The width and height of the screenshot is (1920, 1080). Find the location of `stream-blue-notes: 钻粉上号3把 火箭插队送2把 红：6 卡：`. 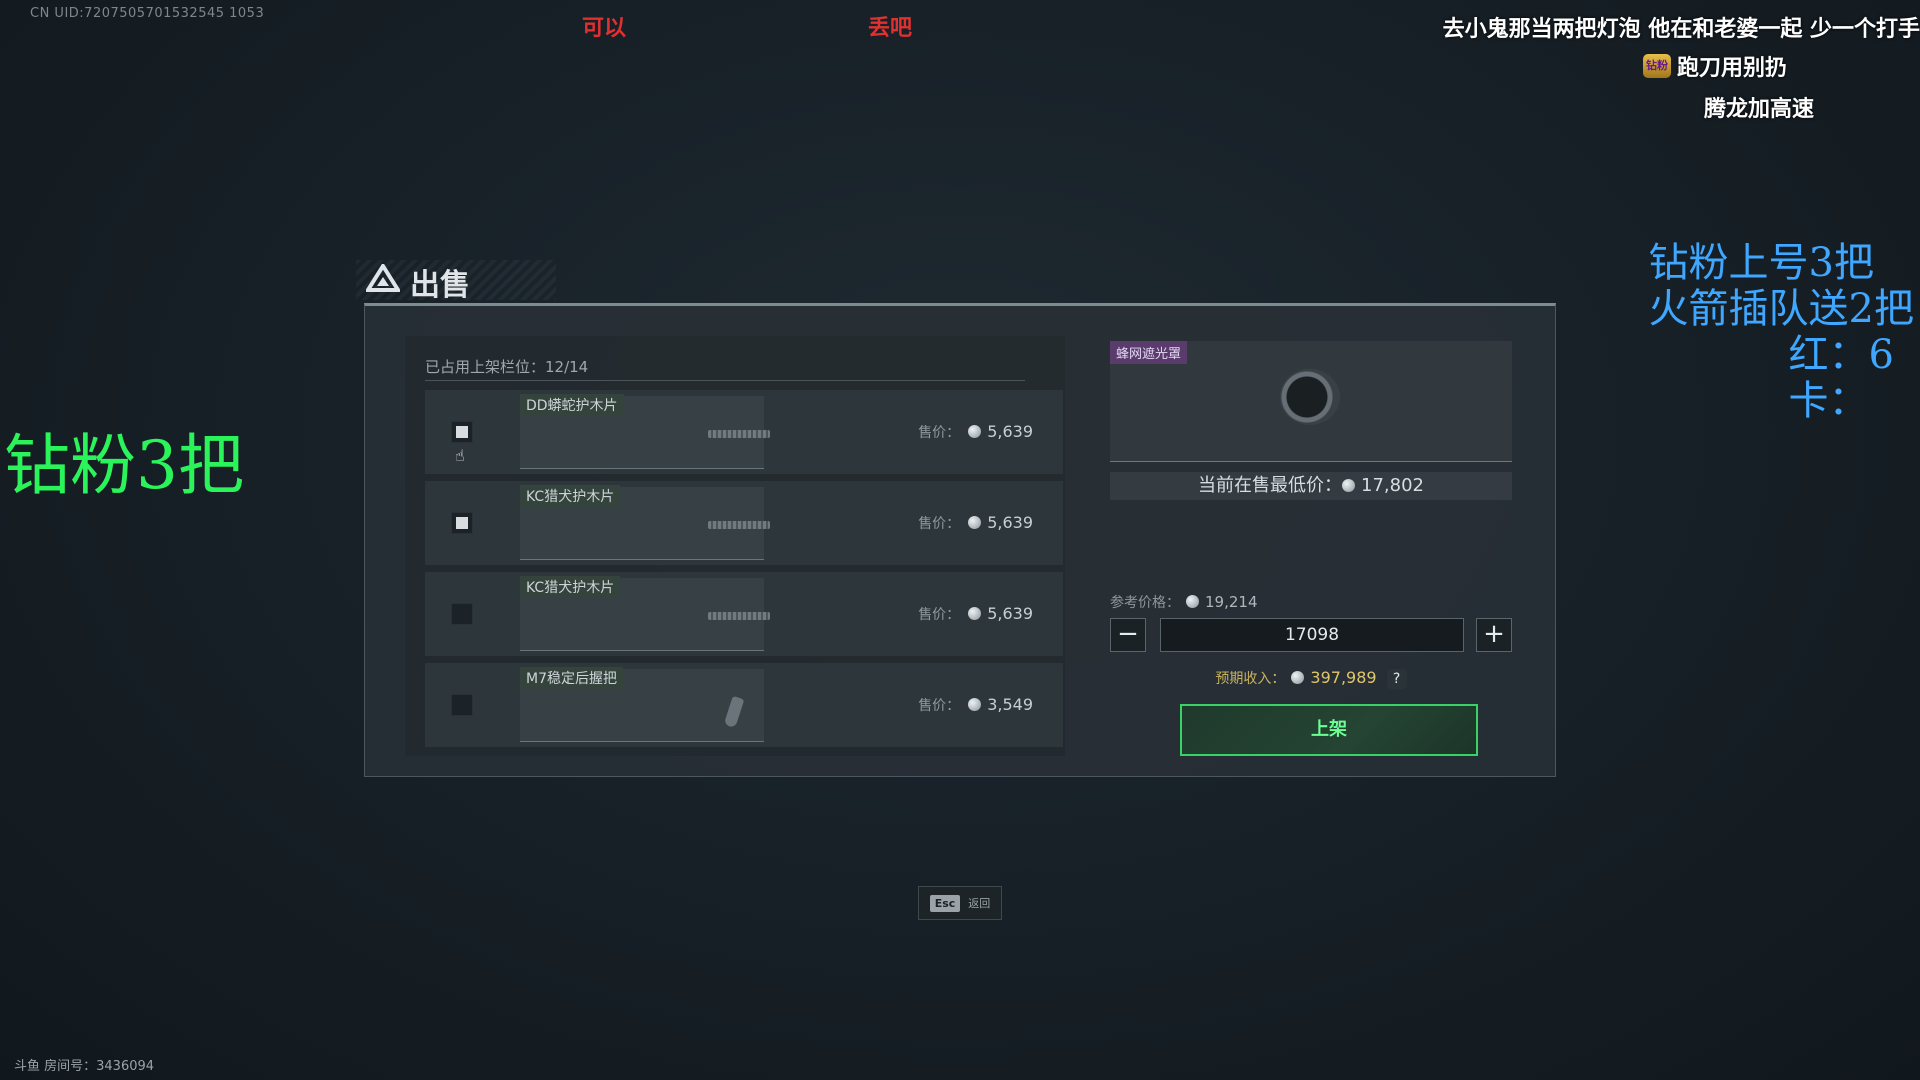

stream-blue-notes: 钻粉上号3把 火箭插队送2把 红：6 卡： is located at coordinates (1781, 332).